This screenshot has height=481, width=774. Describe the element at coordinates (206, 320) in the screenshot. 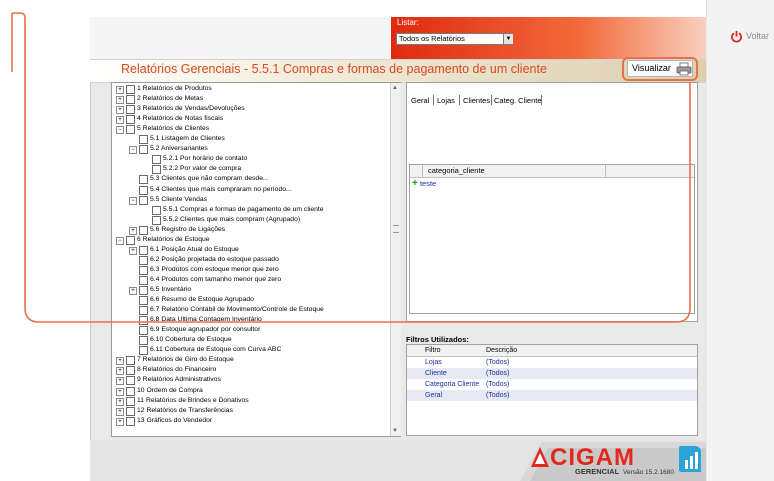

I see `tree-item: 6.8 Data Ultima Contagem Inventário` at that location.